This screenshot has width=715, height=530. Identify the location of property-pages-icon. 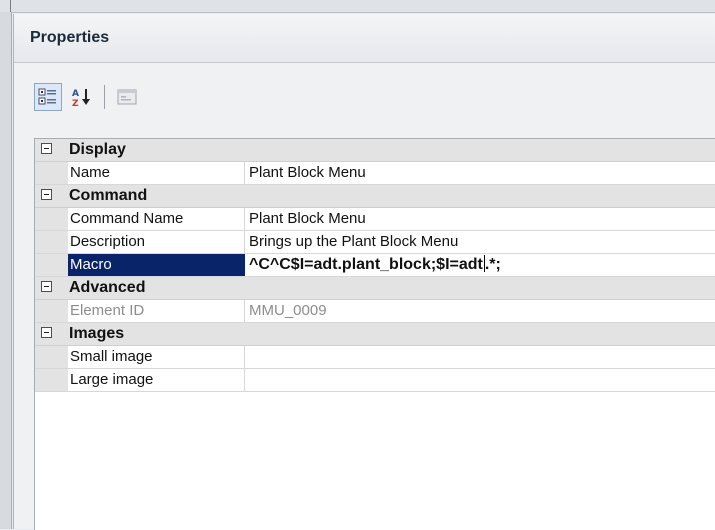
(127, 97).